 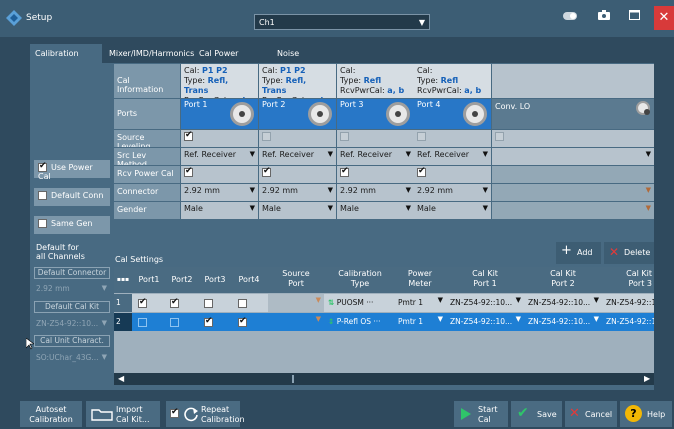 I want to click on port-1-header: Port 1, so click(x=219, y=114).